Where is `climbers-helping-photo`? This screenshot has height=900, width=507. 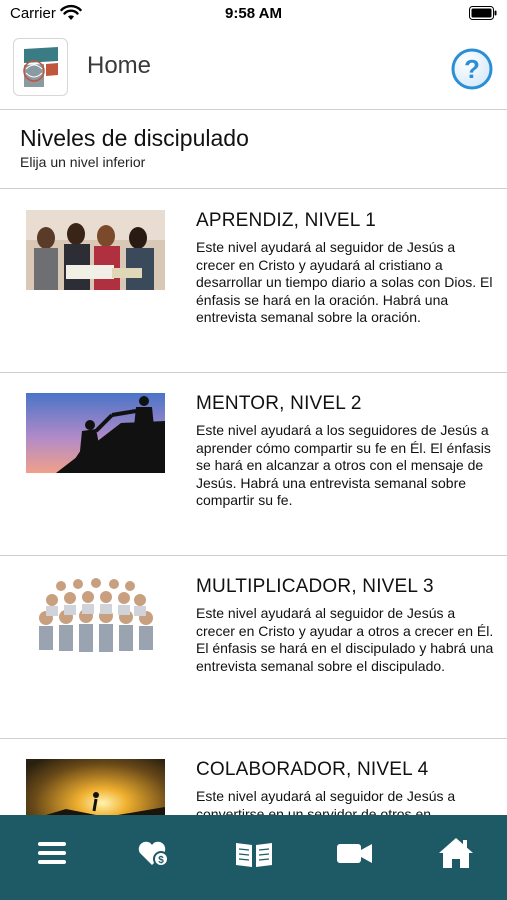 climbers-helping-photo is located at coordinates (95, 433).